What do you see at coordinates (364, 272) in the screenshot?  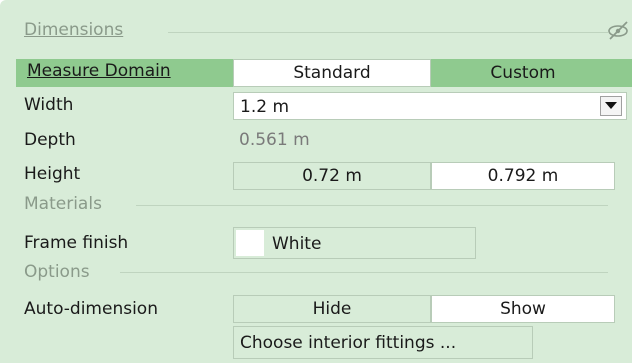 I see `section-options-divider` at bounding box center [364, 272].